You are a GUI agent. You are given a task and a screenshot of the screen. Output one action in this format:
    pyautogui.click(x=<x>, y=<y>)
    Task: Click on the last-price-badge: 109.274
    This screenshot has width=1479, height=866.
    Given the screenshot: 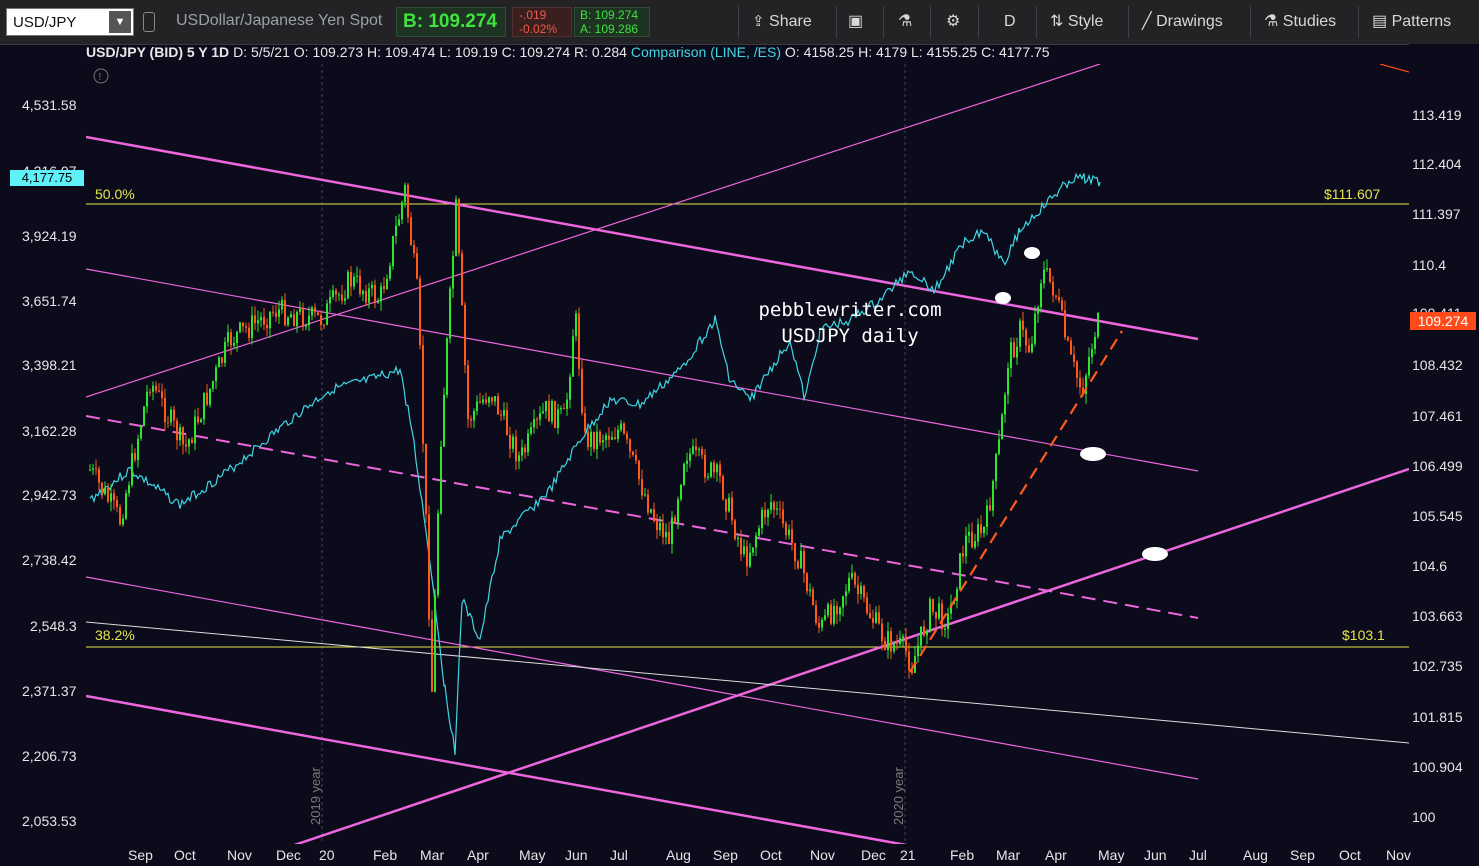 What is the action you would take?
    pyautogui.click(x=1443, y=321)
    